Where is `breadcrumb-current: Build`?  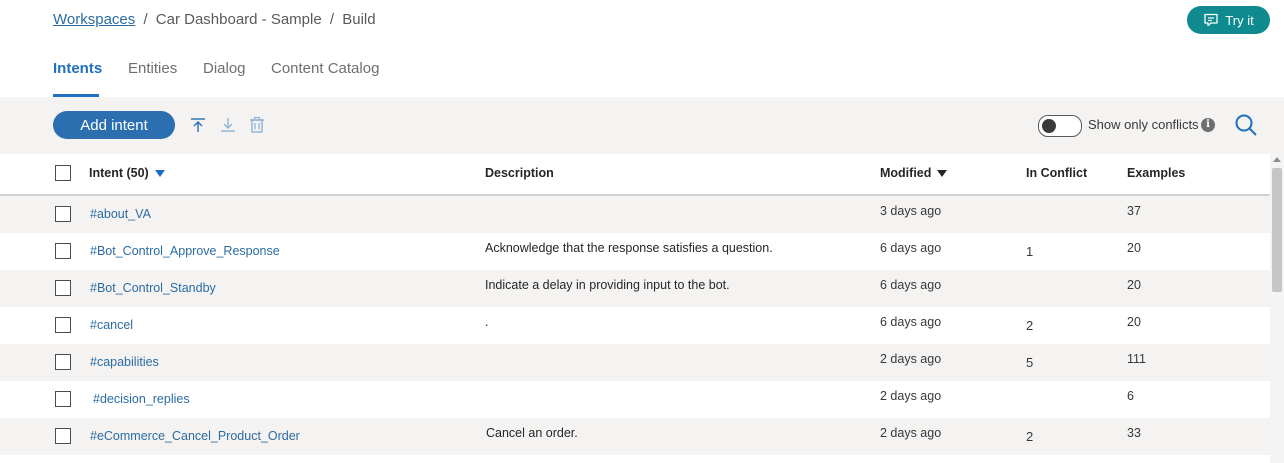 breadcrumb-current: Build is located at coordinates (359, 19).